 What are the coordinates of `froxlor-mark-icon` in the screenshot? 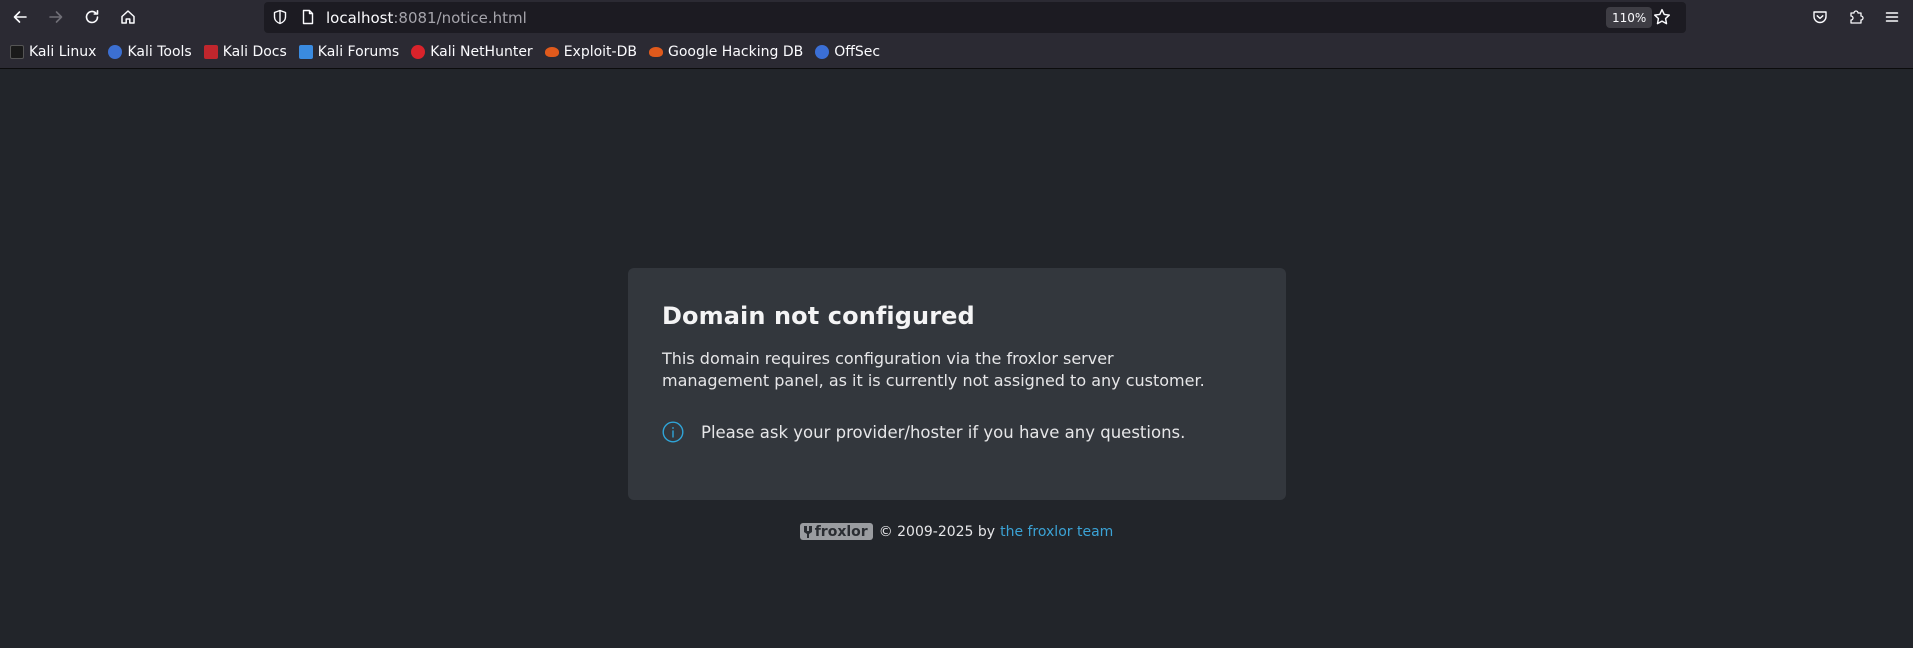 It's located at (807, 532).